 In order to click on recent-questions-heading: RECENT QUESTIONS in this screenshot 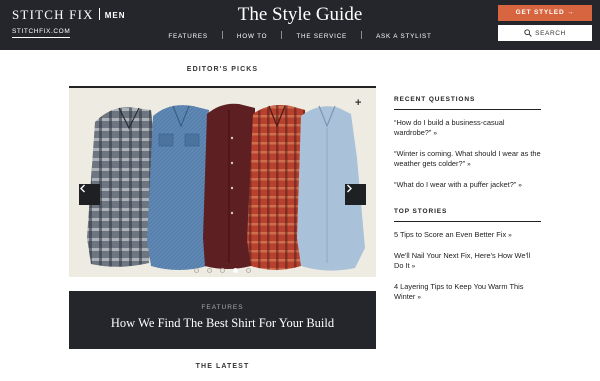, I will do `click(435, 99)`.